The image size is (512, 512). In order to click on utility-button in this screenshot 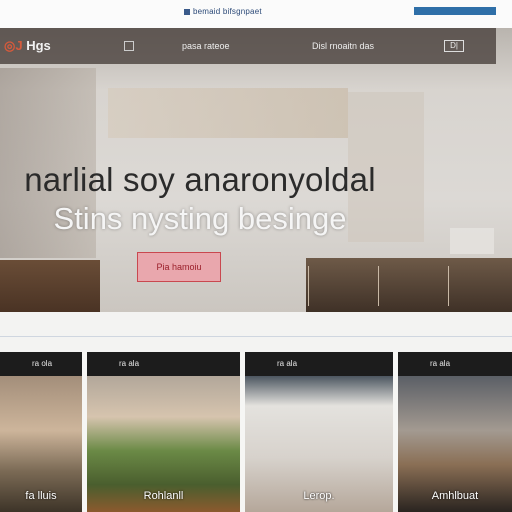, I will do `click(455, 11)`.